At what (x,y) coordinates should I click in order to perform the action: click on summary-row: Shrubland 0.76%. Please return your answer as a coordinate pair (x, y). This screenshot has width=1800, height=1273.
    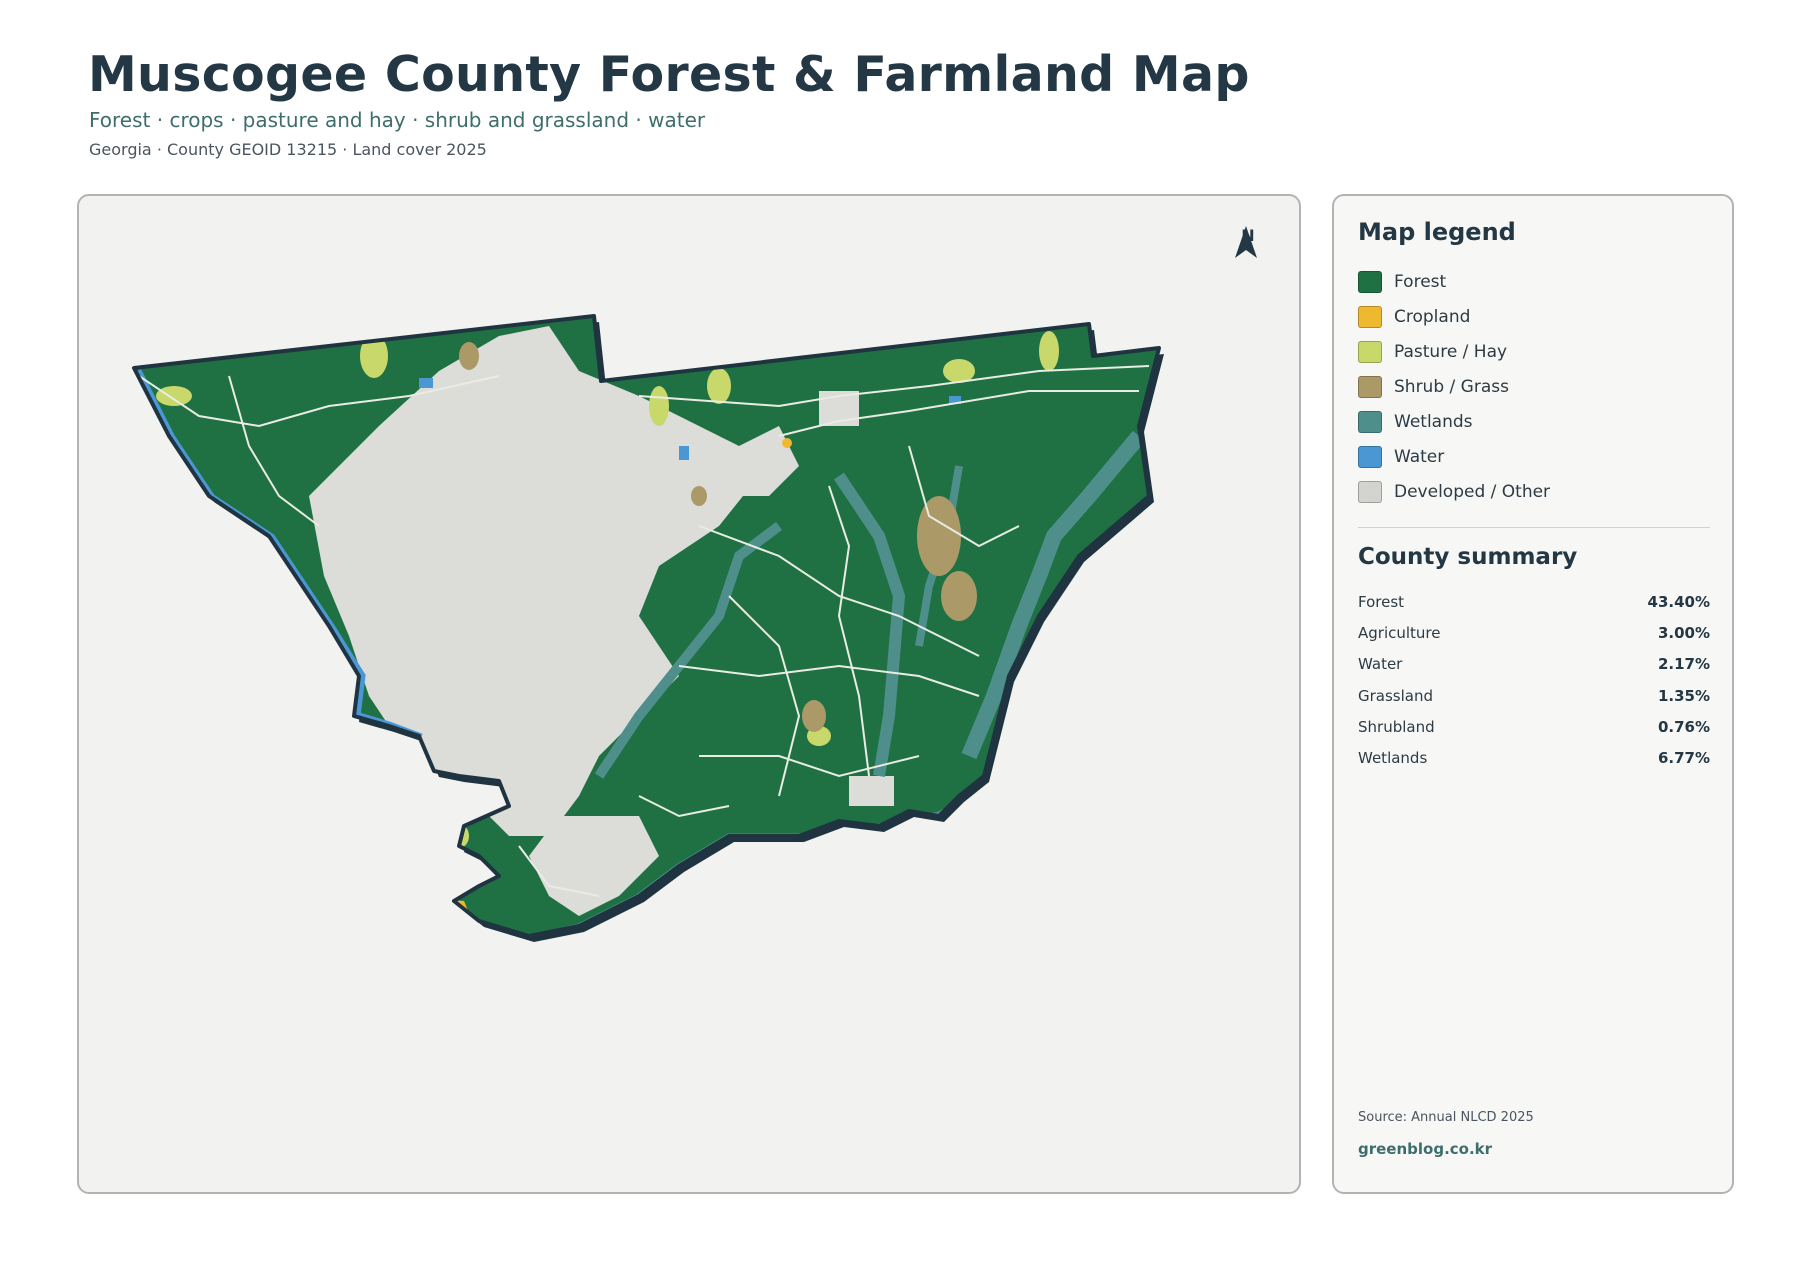
    Looking at the image, I should click on (1534, 726).